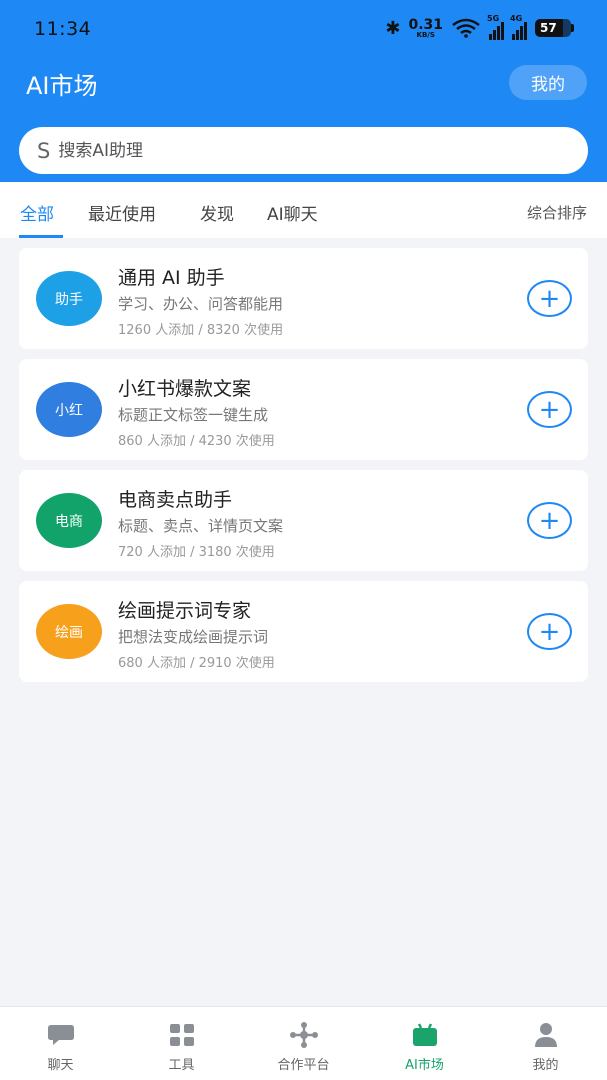 This screenshot has height=1080, width=607. Describe the element at coordinates (175, 500) in the screenshot. I see `assistant-title: 电商卖点助手` at that location.